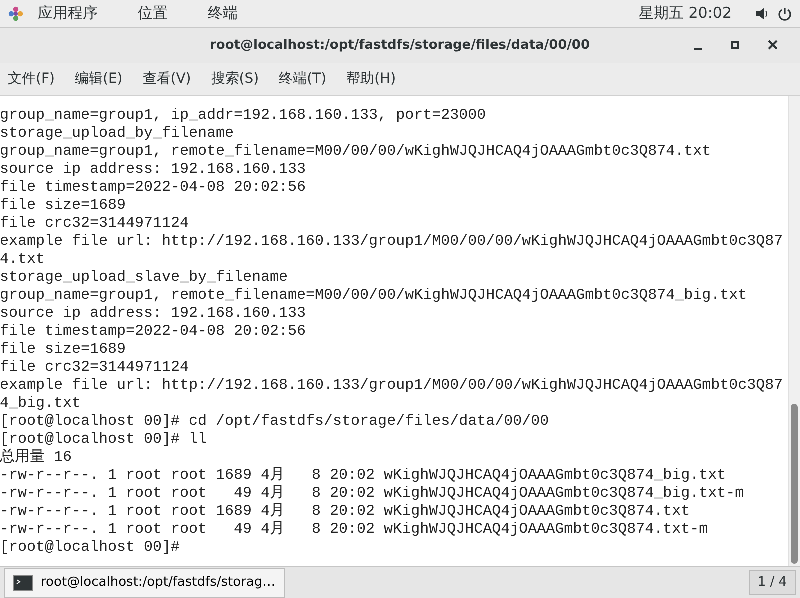 This screenshot has width=800, height=598. What do you see at coordinates (364, 476) in the screenshot?
I see `terminal-line: -rw-r--r--. 1 root root 1689 4月 8 20:02 wKighWJQJHCAQ4jOAAAGmbt0c3Q874_big.txt` at bounding box center [364, 476].